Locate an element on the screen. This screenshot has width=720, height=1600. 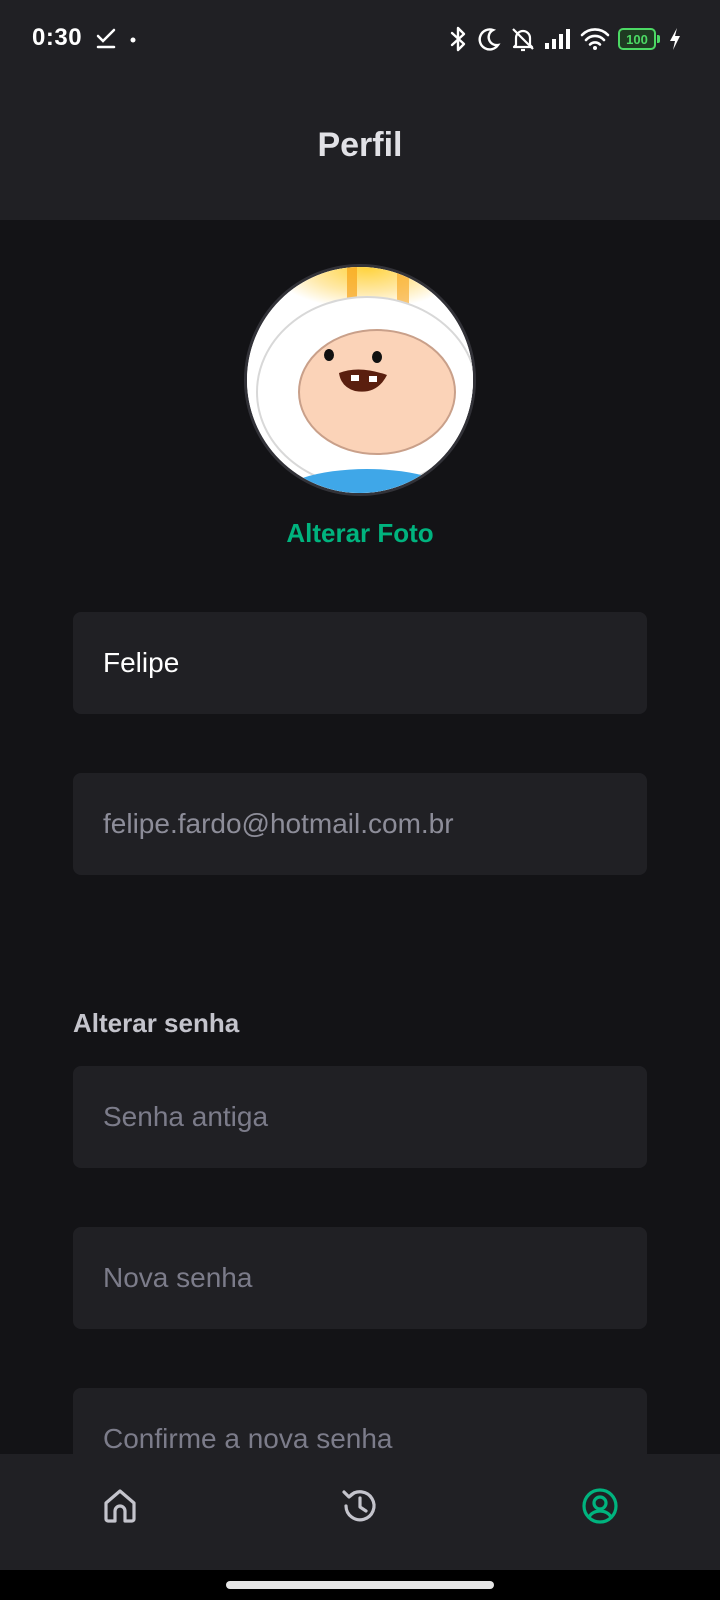
bell-off-icon is located at coordinates (523, 39).